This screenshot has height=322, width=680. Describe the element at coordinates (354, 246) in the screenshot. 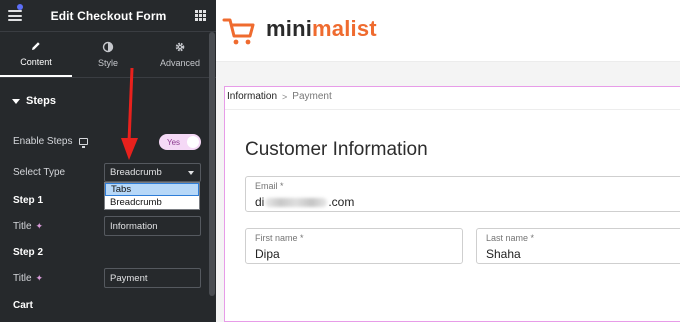

I see `first-name-field: First name * Dipa` at that location.